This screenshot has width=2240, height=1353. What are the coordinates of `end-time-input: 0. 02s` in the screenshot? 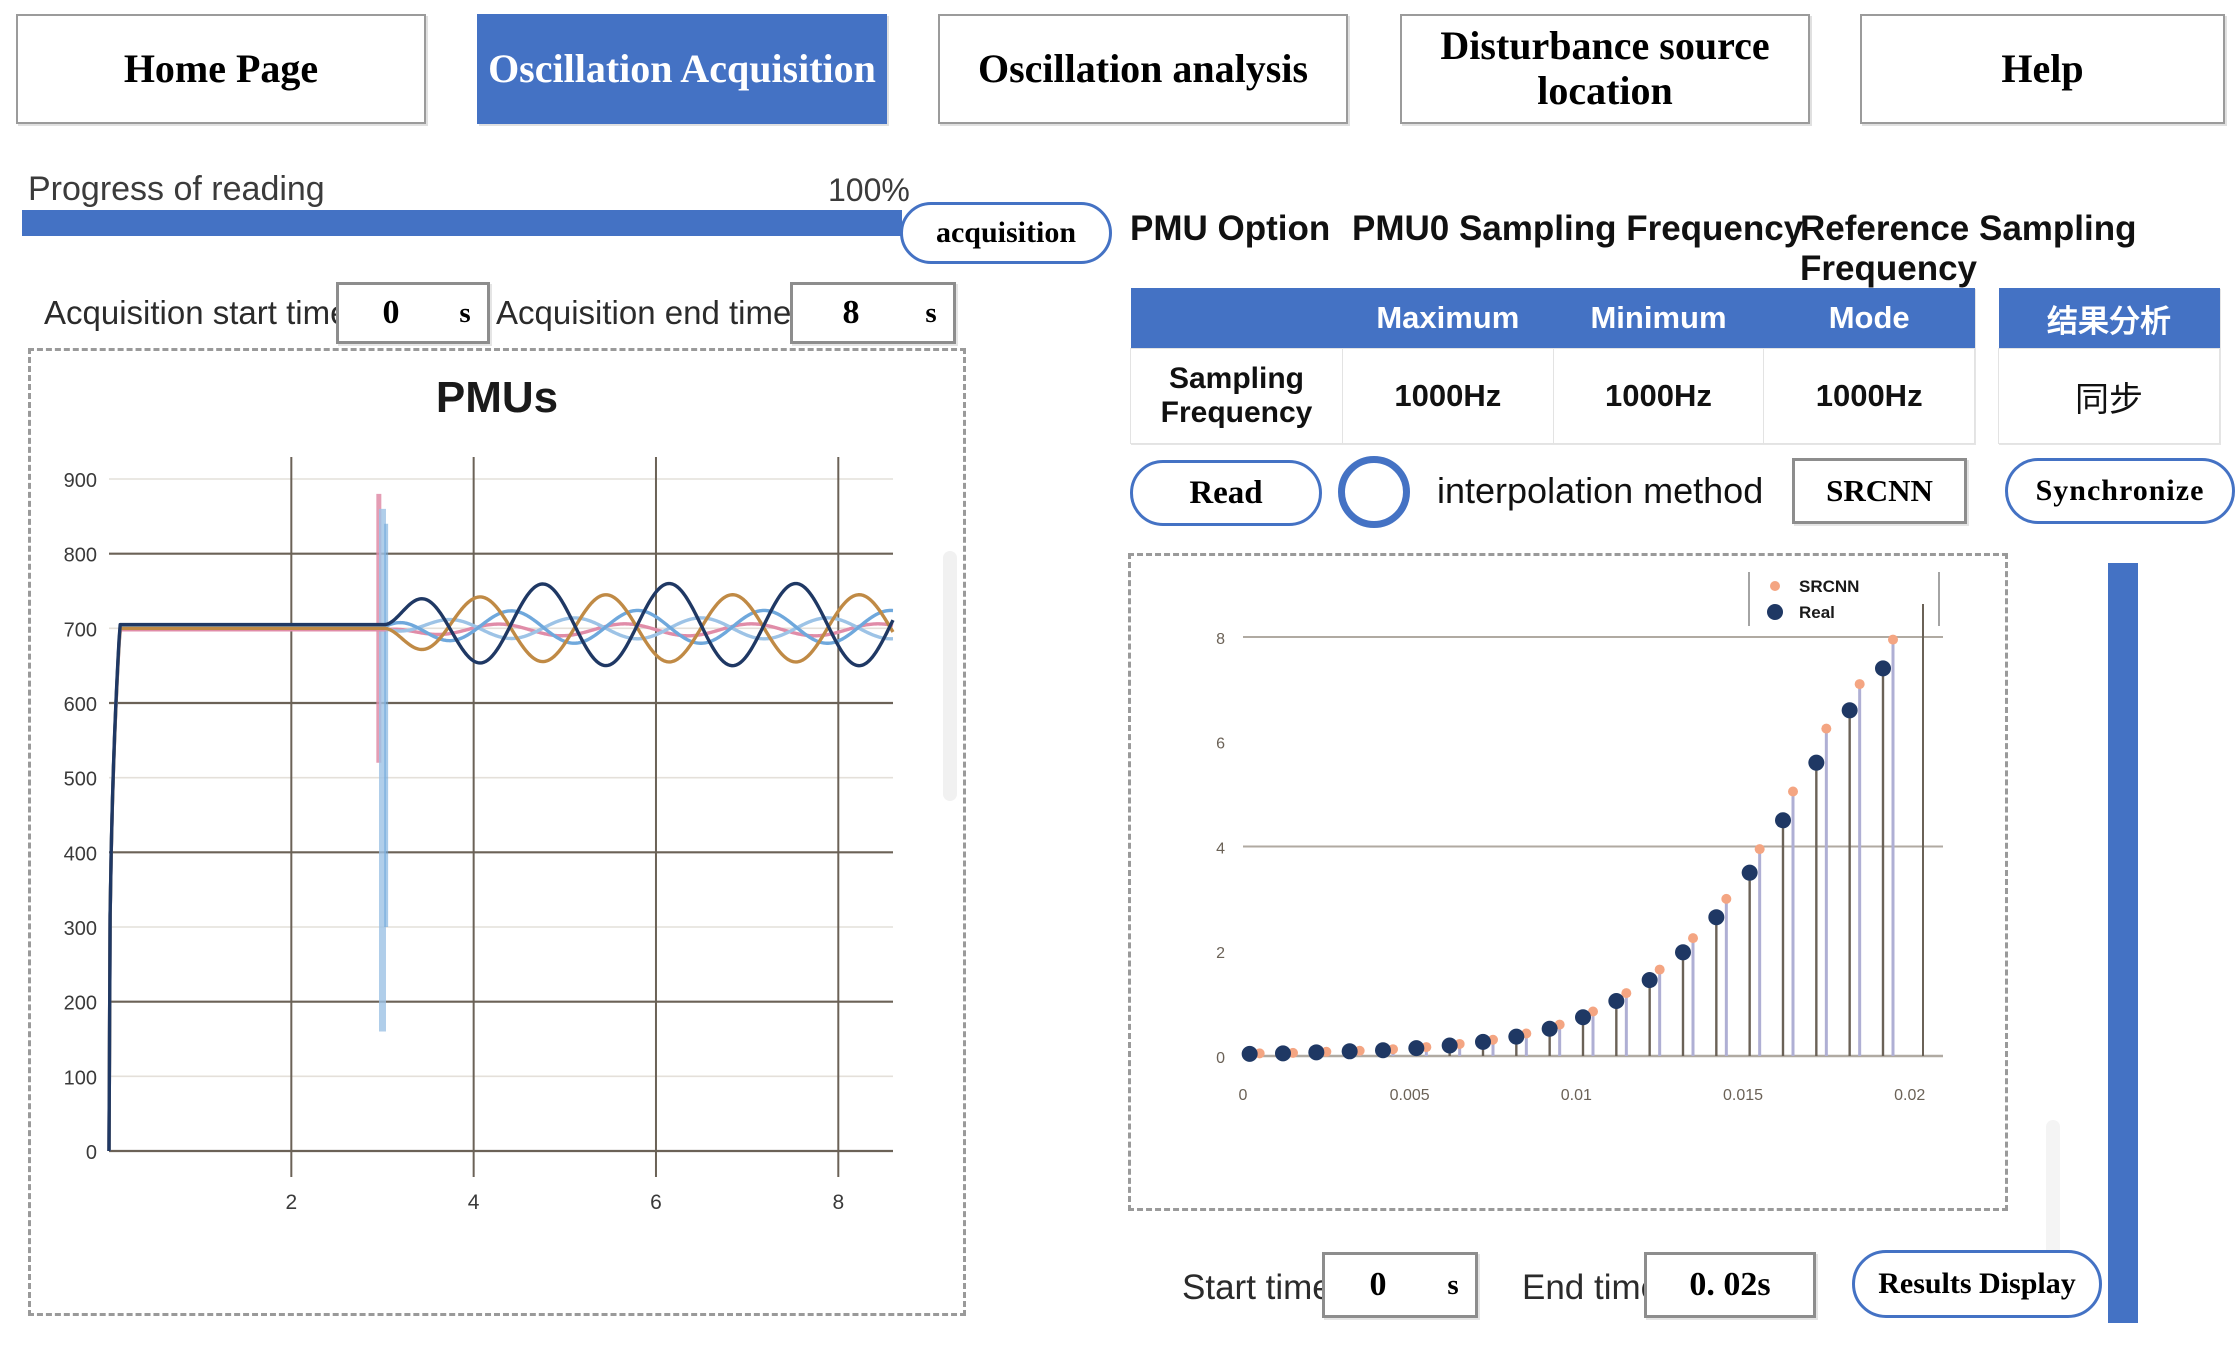 It's located at (1730, 1285).